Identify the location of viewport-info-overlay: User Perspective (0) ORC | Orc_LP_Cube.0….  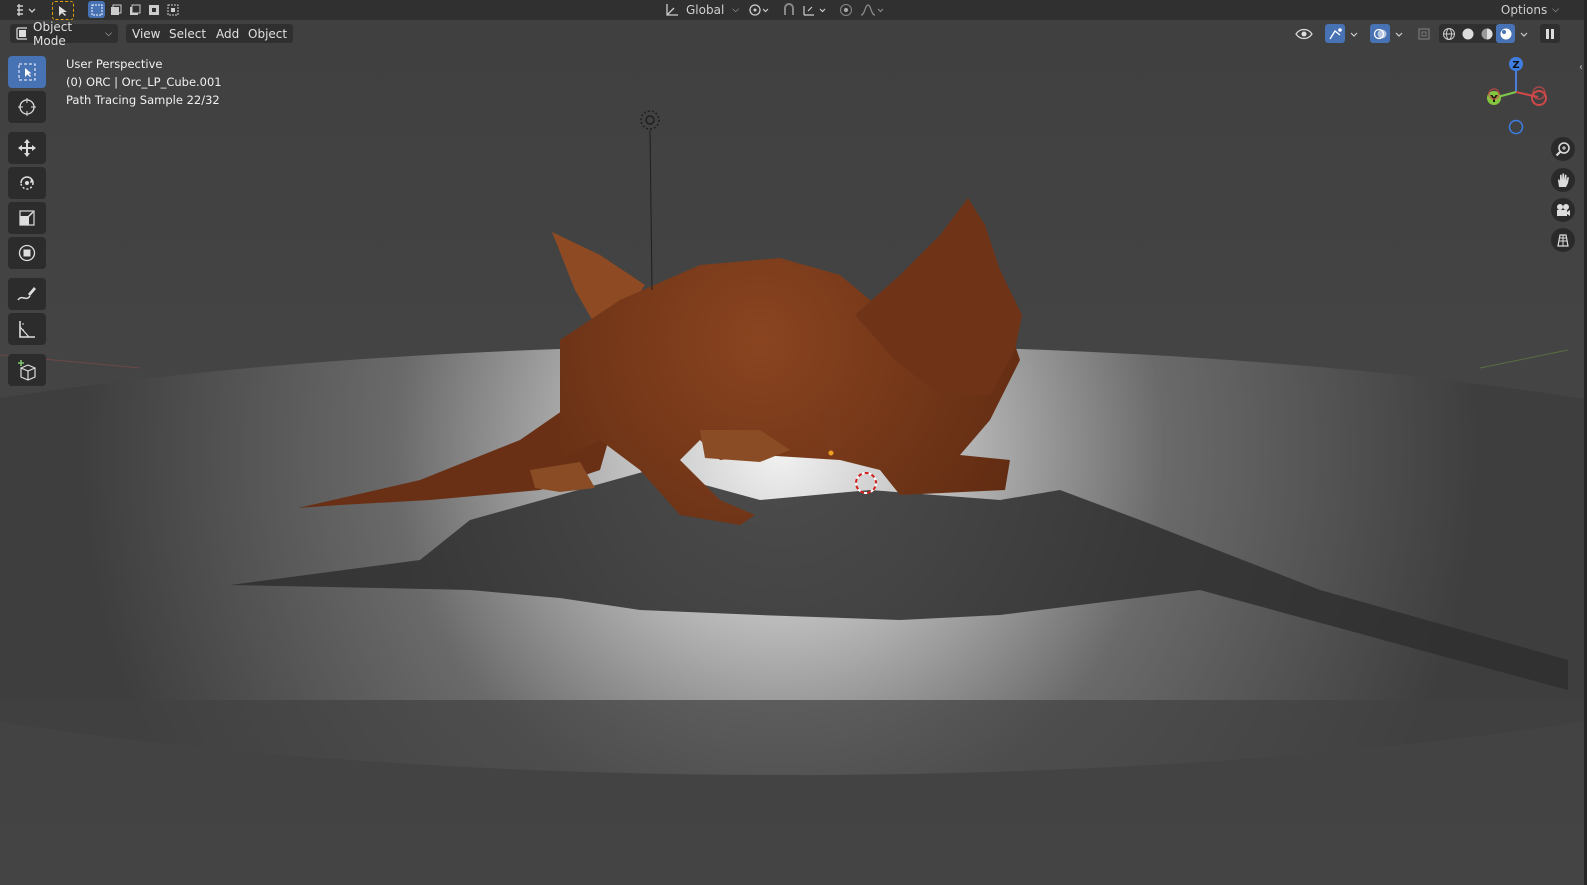
(144, 82).